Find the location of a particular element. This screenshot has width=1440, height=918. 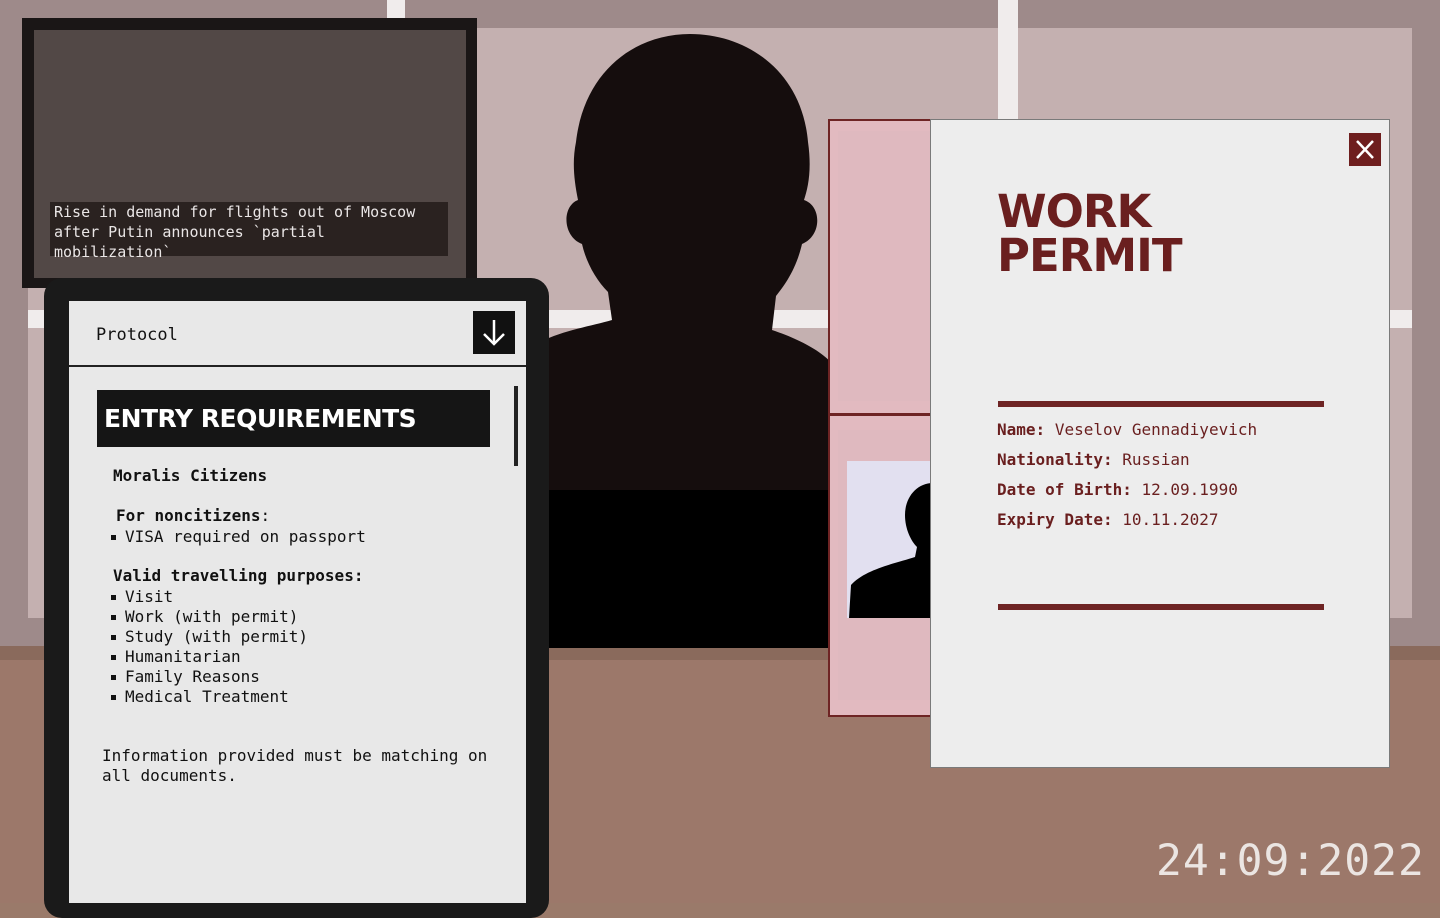

list-item: VISA required on passport is located at coordinates (238, 537).